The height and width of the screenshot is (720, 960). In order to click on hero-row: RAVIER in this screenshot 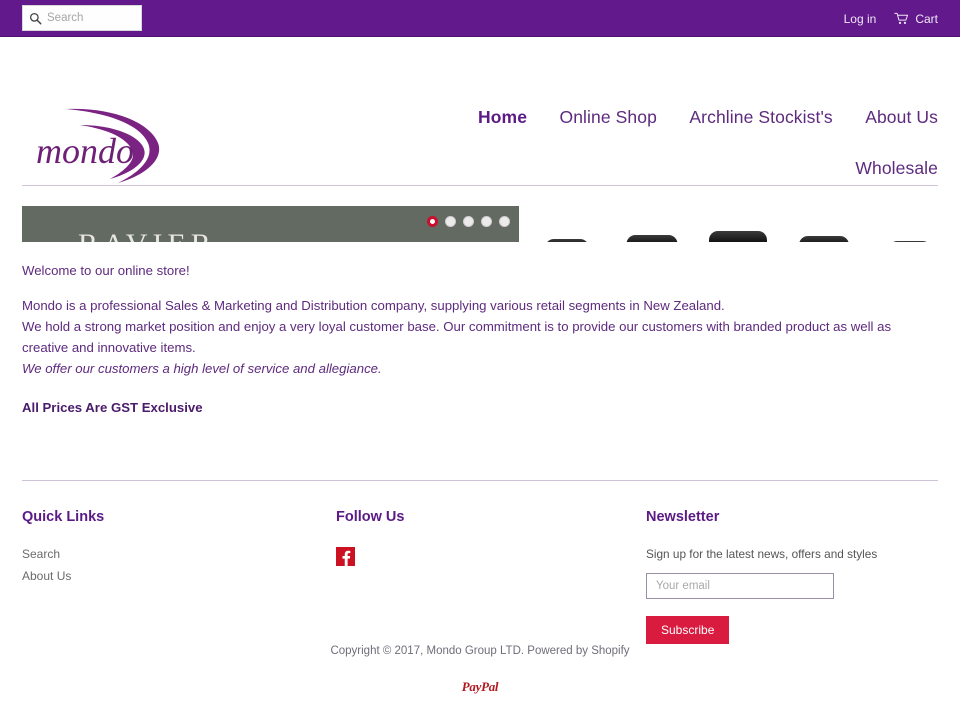, I will do `click(480, 224)`.